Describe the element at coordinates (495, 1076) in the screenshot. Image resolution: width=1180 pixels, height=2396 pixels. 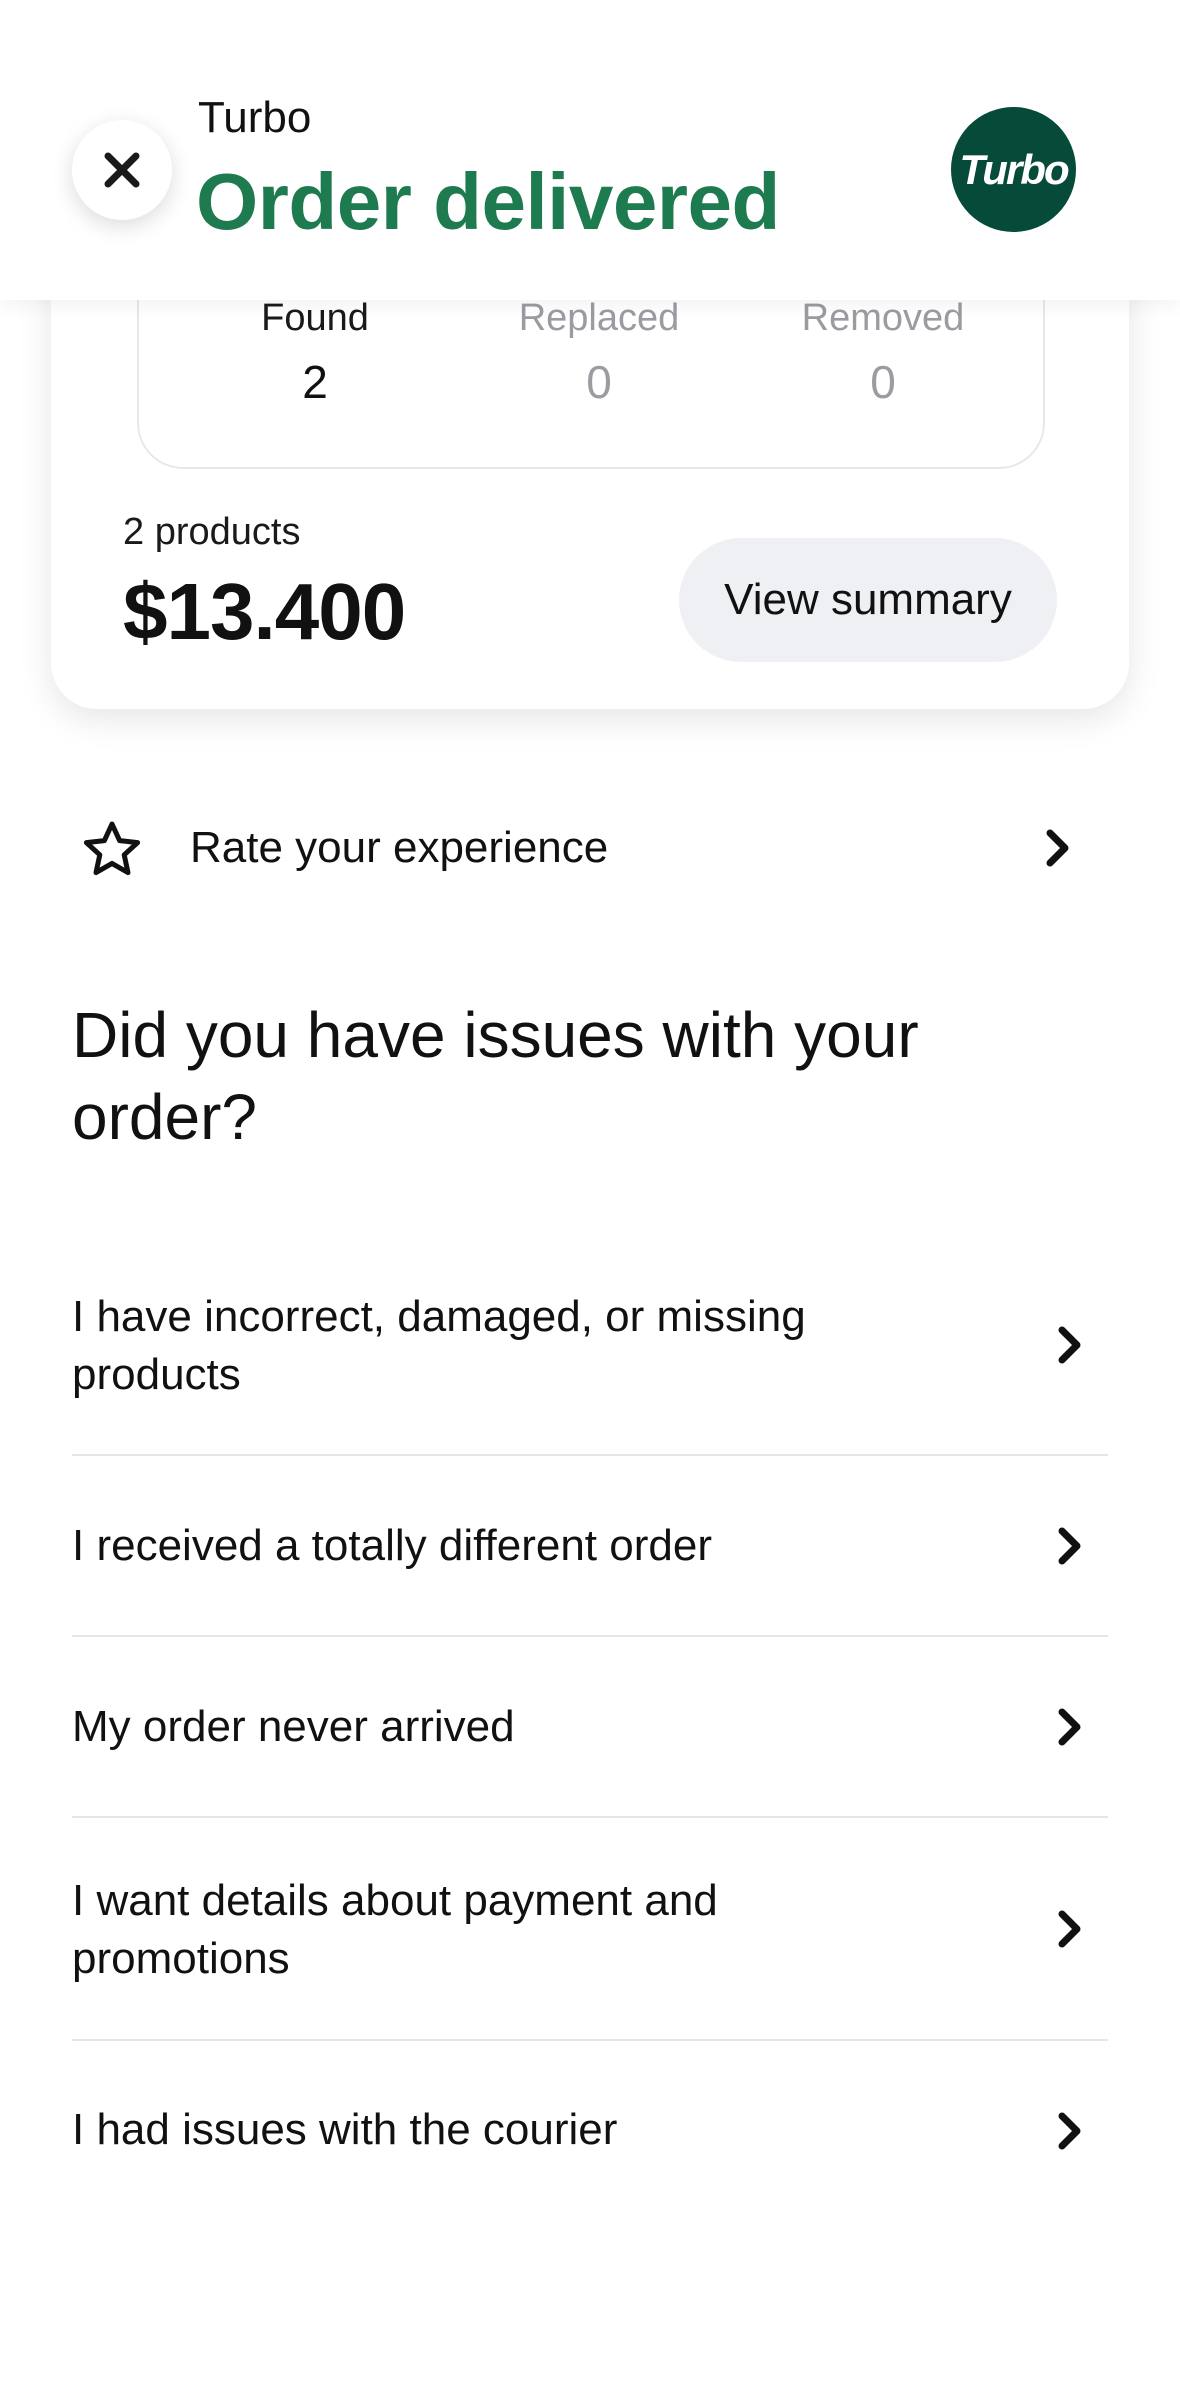
I see `issues-heading: Did you have issues with your order?` at that location.